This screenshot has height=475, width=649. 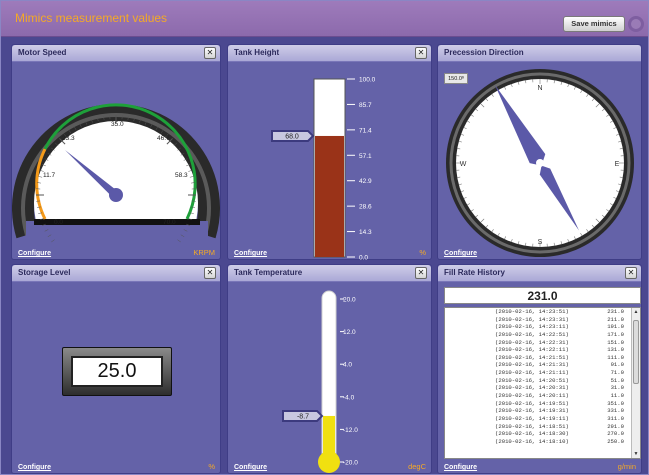 What do you see at coordinates (365, 156) in the screenshot?
I see `scale-tick-label: 57.1` at bounding box center [365, 156].